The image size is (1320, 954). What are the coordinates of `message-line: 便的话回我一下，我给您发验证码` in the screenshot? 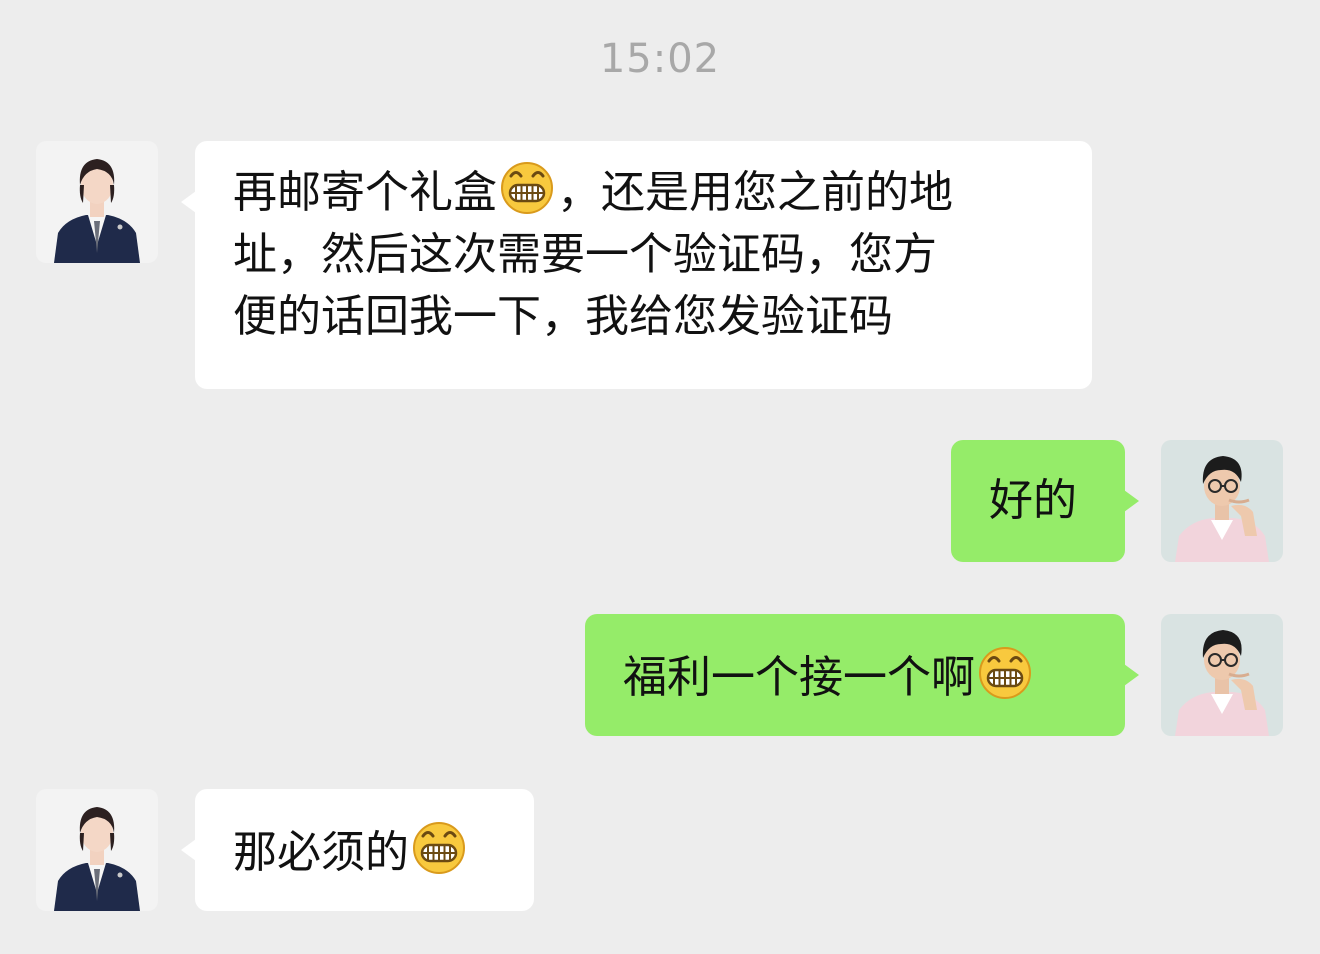 It's located at (563, 316).